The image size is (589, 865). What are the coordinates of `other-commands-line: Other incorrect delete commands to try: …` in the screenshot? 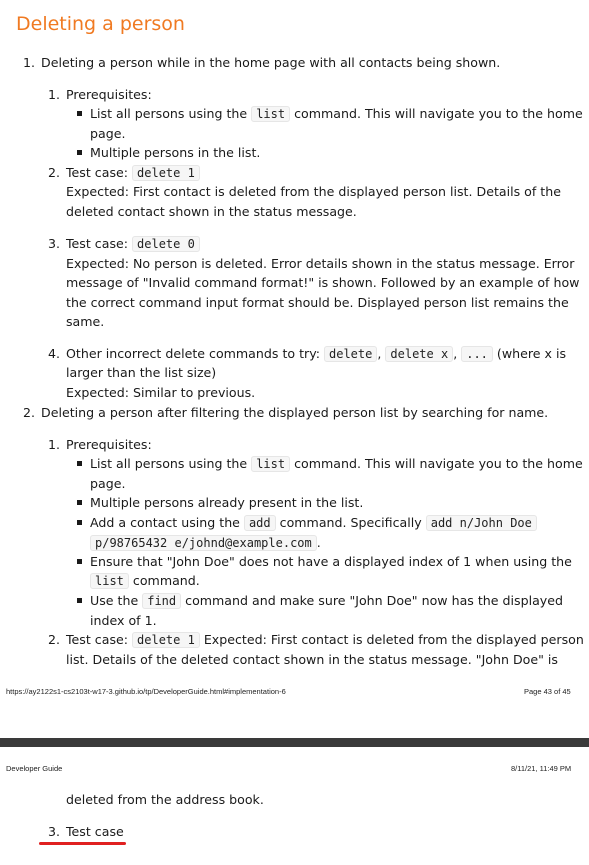 It's located at (316, 354).